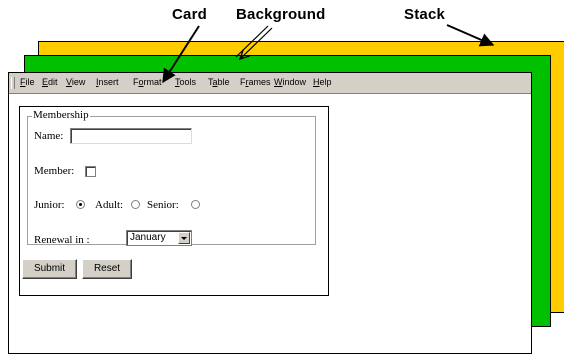 This screenshot has width=564, height=354. Describe the element at coordinates (281, 14) in the screenshot. I see `background-callout-label: Background` at that location.